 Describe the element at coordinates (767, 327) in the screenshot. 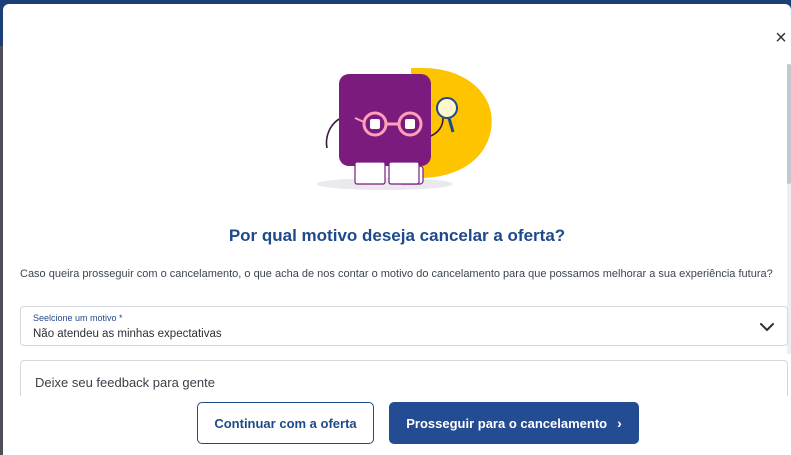

I see `chevron-down-icon` at that location.